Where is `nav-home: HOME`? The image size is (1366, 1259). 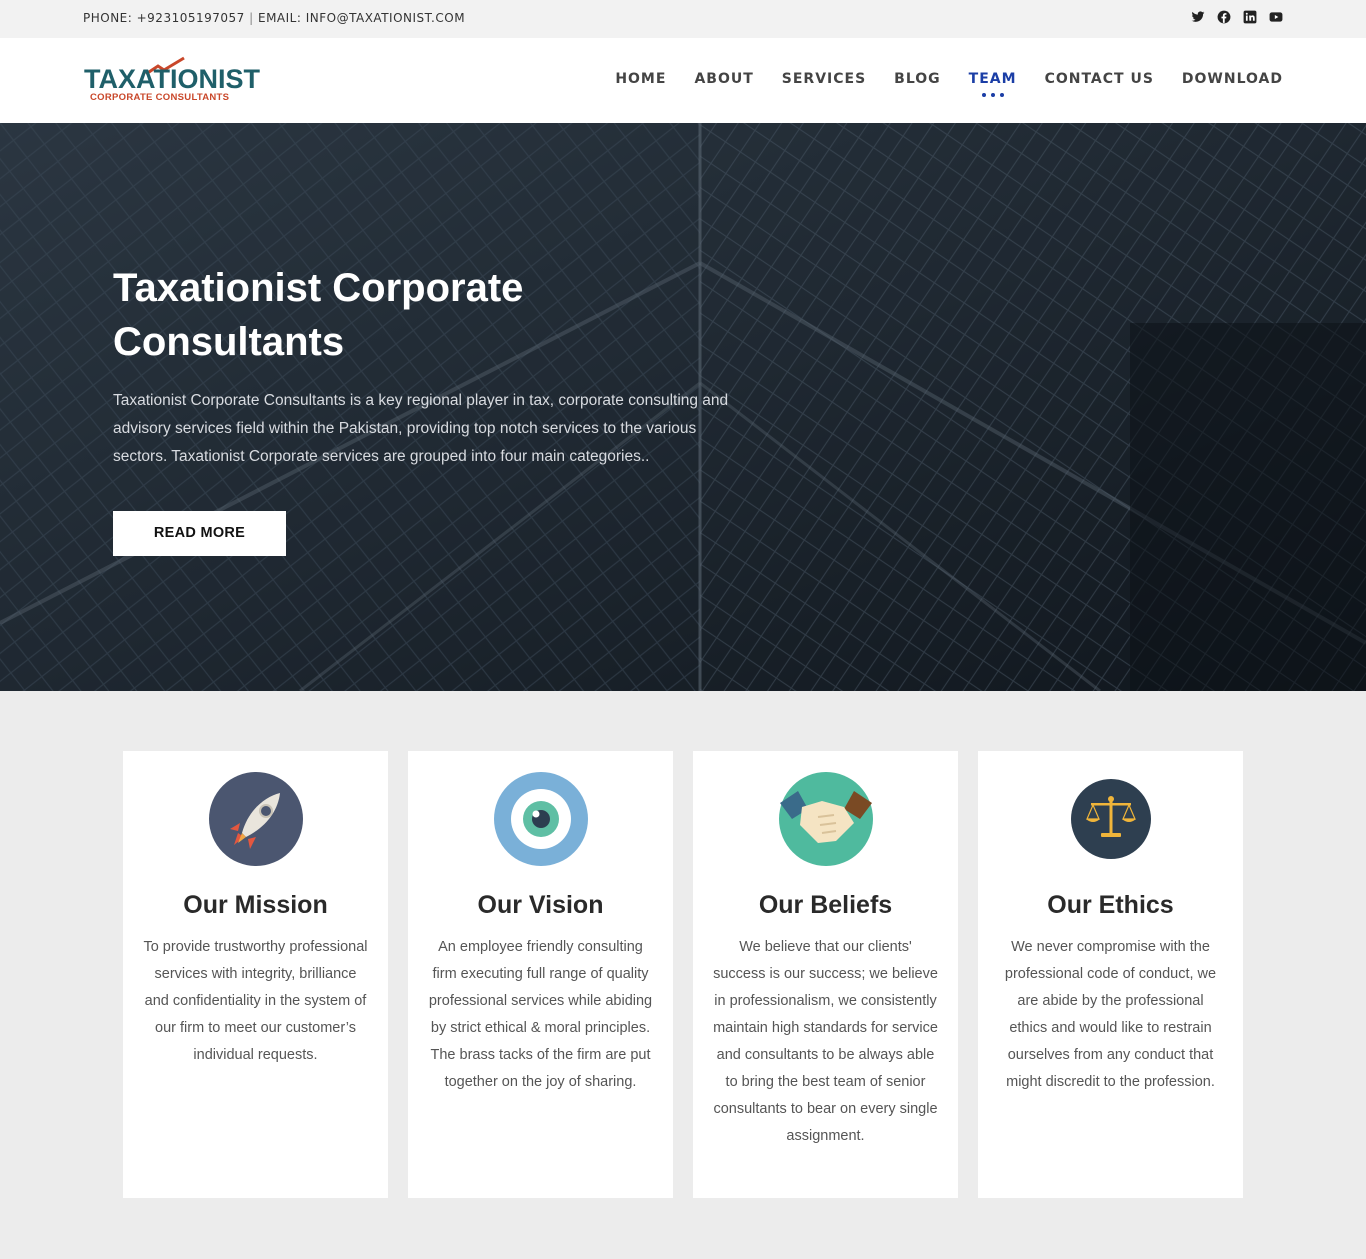 nav-home: HOME is located at coordinates (640, 79).